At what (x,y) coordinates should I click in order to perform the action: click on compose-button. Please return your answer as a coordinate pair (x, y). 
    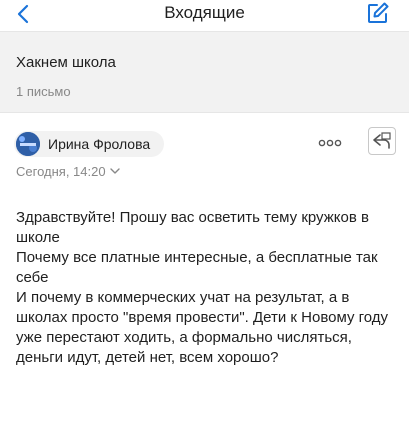
    Looking at the image, I should click on (378, 13).